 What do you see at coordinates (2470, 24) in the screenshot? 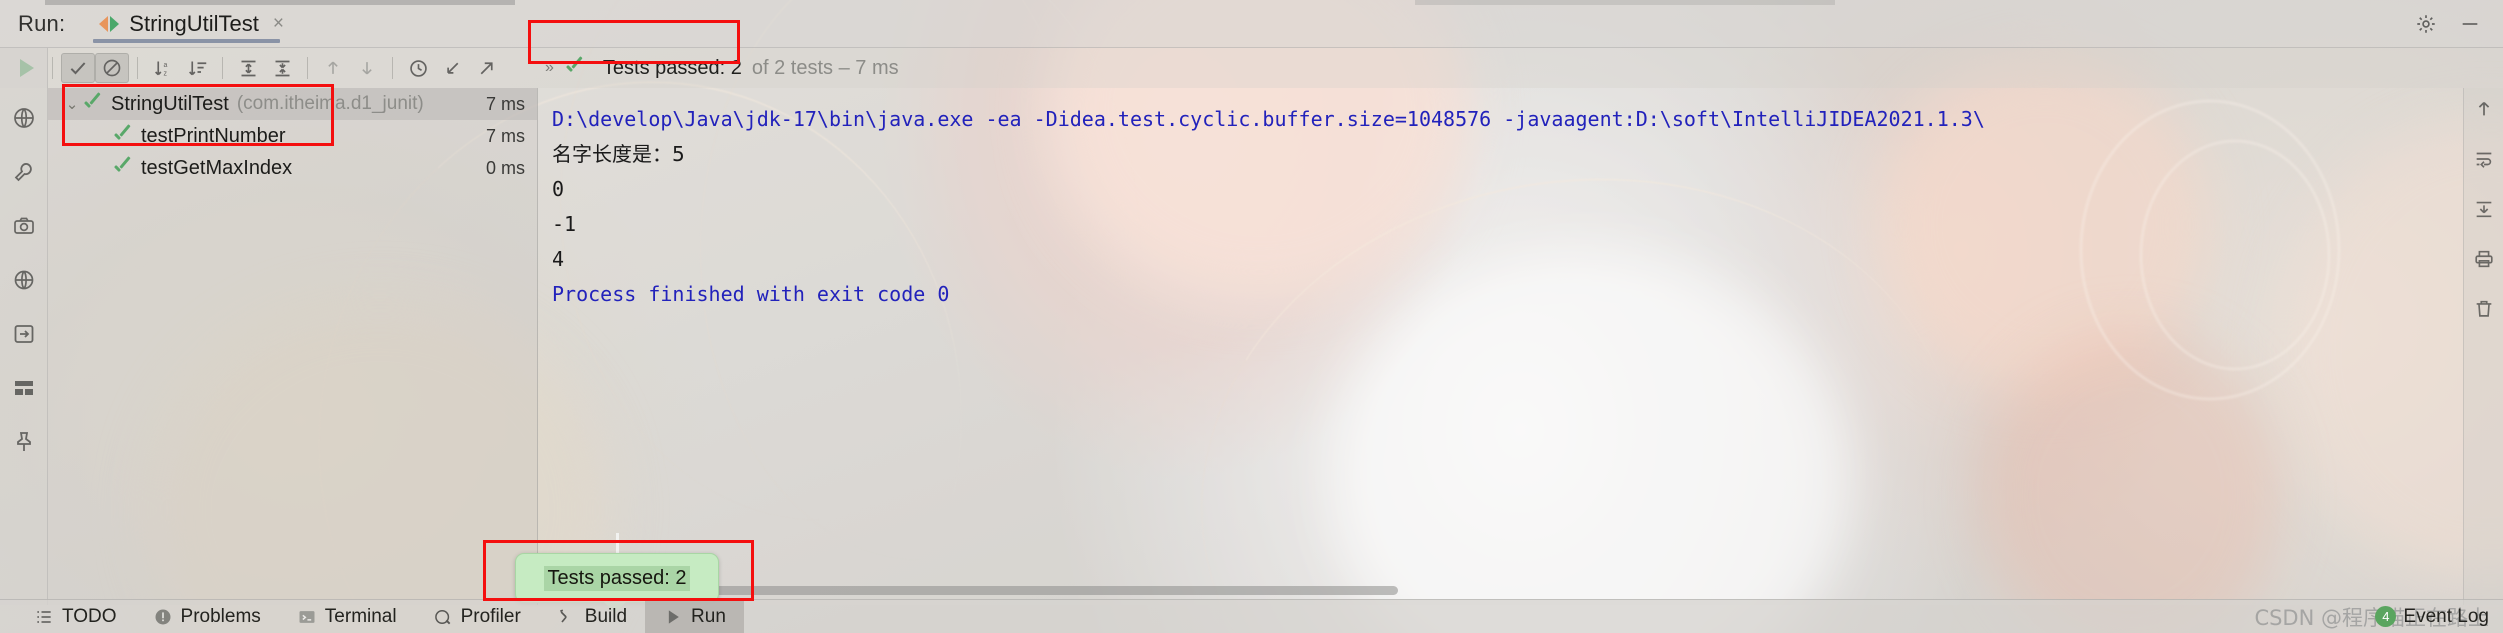
I see `minimize-icon` at bounding box center [2470, 24].